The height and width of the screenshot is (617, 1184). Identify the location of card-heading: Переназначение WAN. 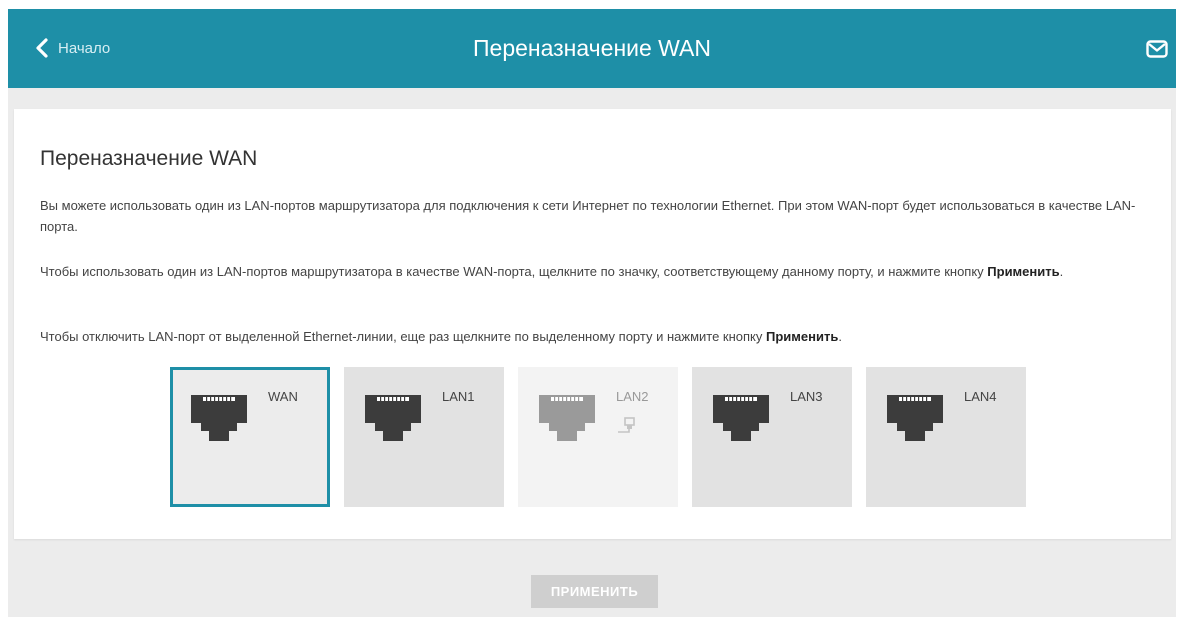
(149, 158).